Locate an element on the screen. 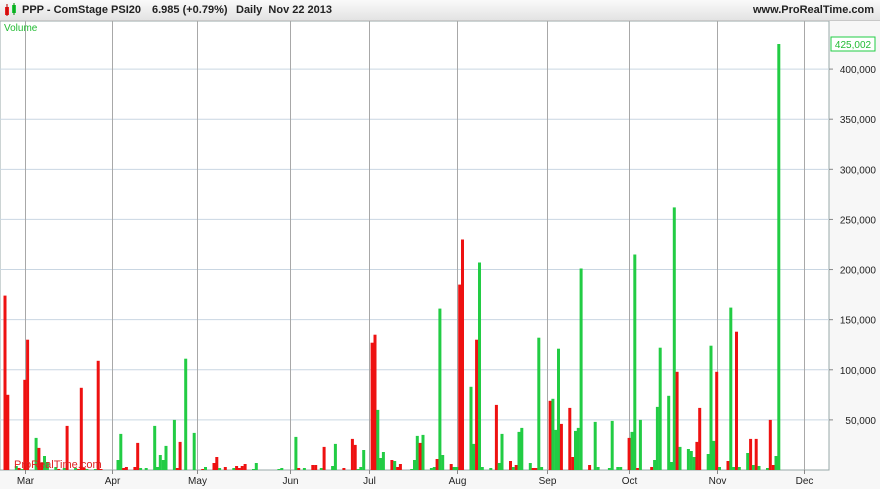 This screenshot has width=880, height=489. watermark: ProRealTime.com is located at coordinates (58, 465).